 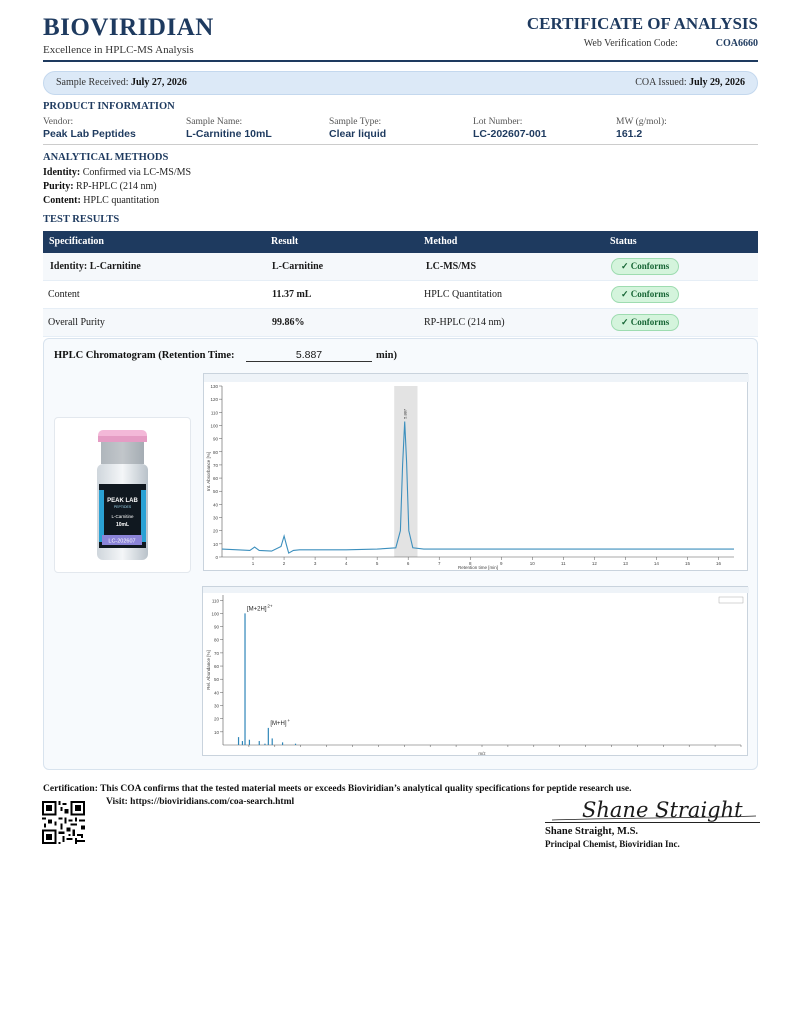 I want to click on method-purity: Purity: RP-HPLC (214 nm), so click(x=100, y=186).